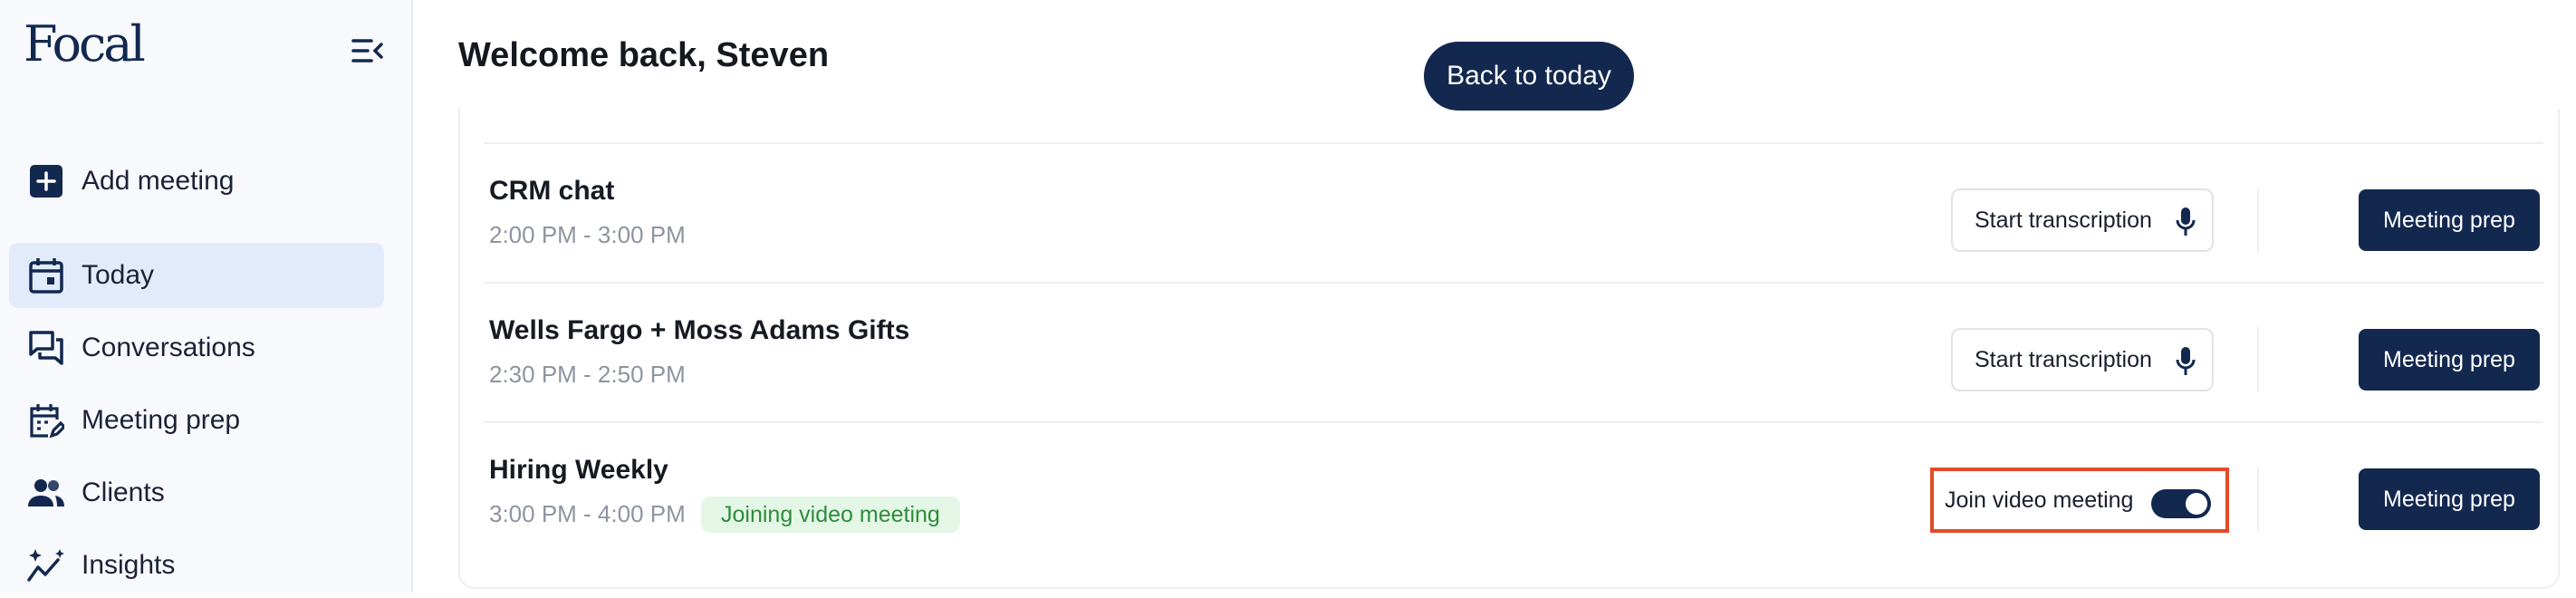 The image size is (2576, 598). I want to click on sidebar-item-today: Today, so click(196, 275).